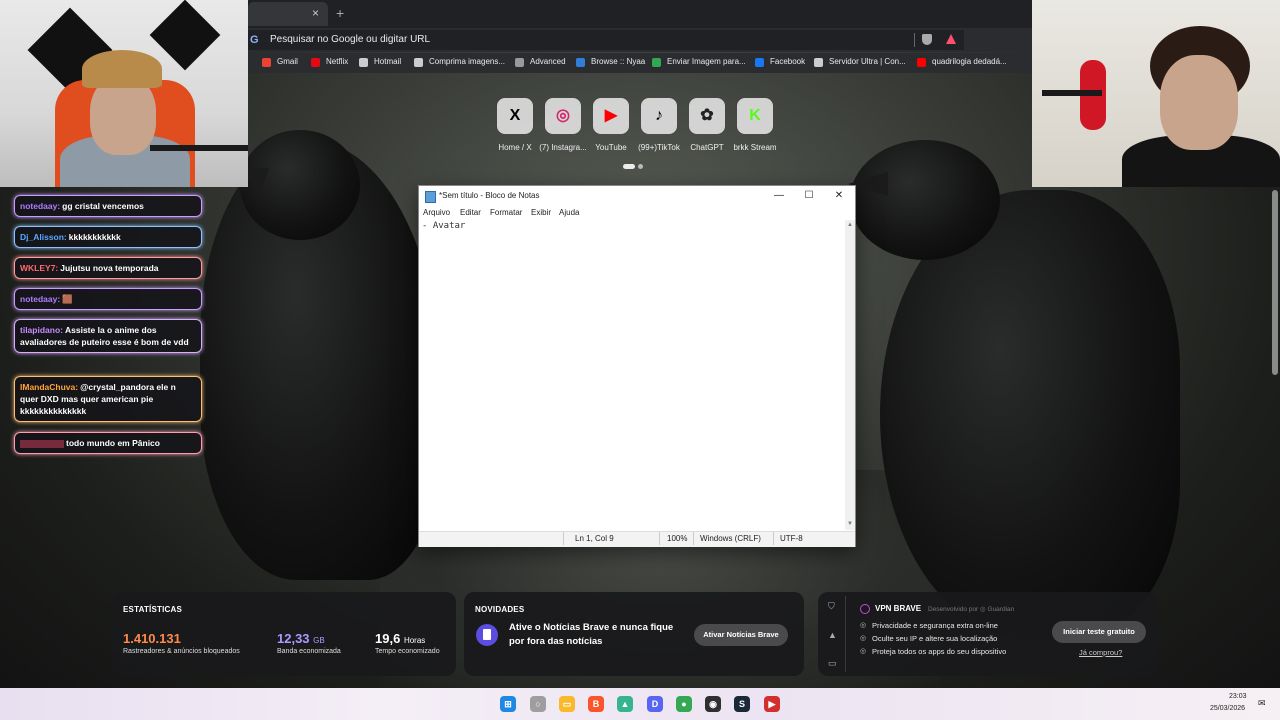 The image size is (1280, 720). What do you see at coordinates (863, 625) in the screenshot?
I see `check-icon: ◎` at bounding box center [863, 625].